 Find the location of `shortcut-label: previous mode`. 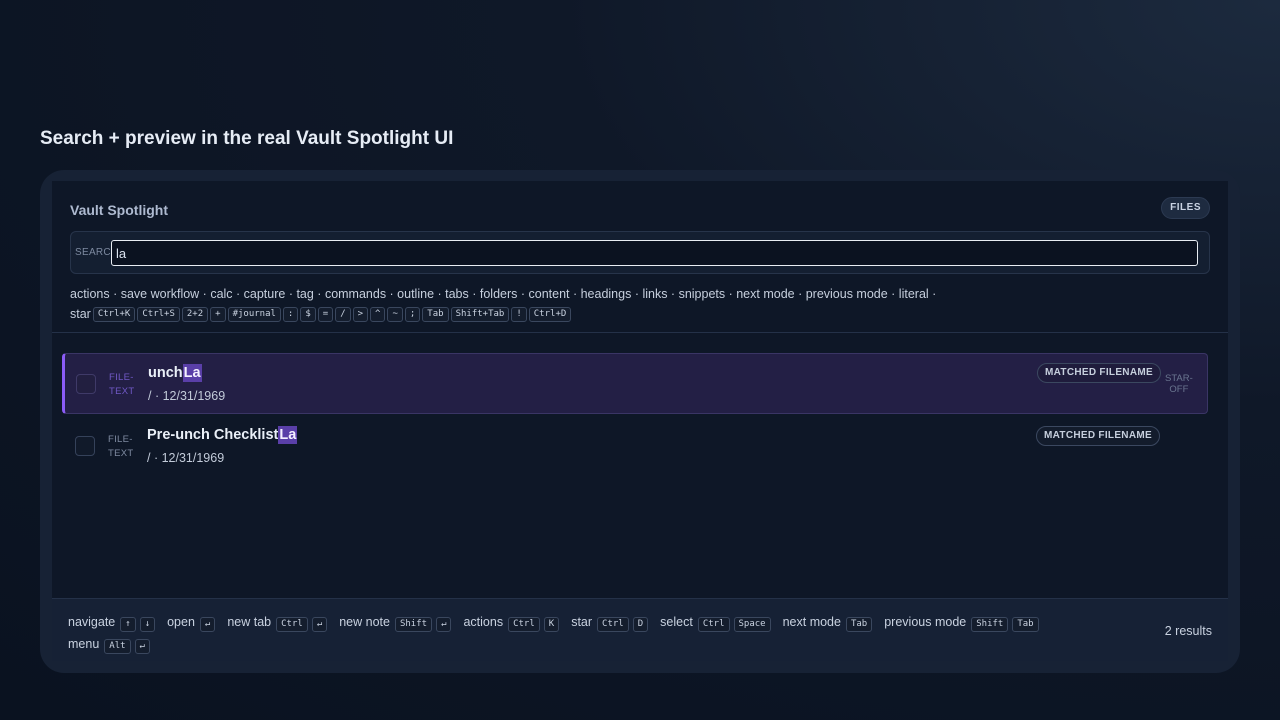

shortcut-label: previous mode is located at coordinates (925, 622).